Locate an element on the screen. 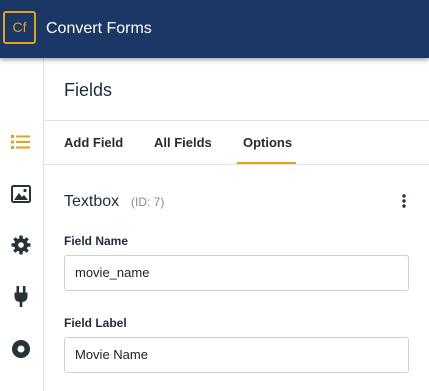 The height and width of the screenshot is (391, 429). top-bar: Cf Convert Forms is located at coordinates (214, 29).